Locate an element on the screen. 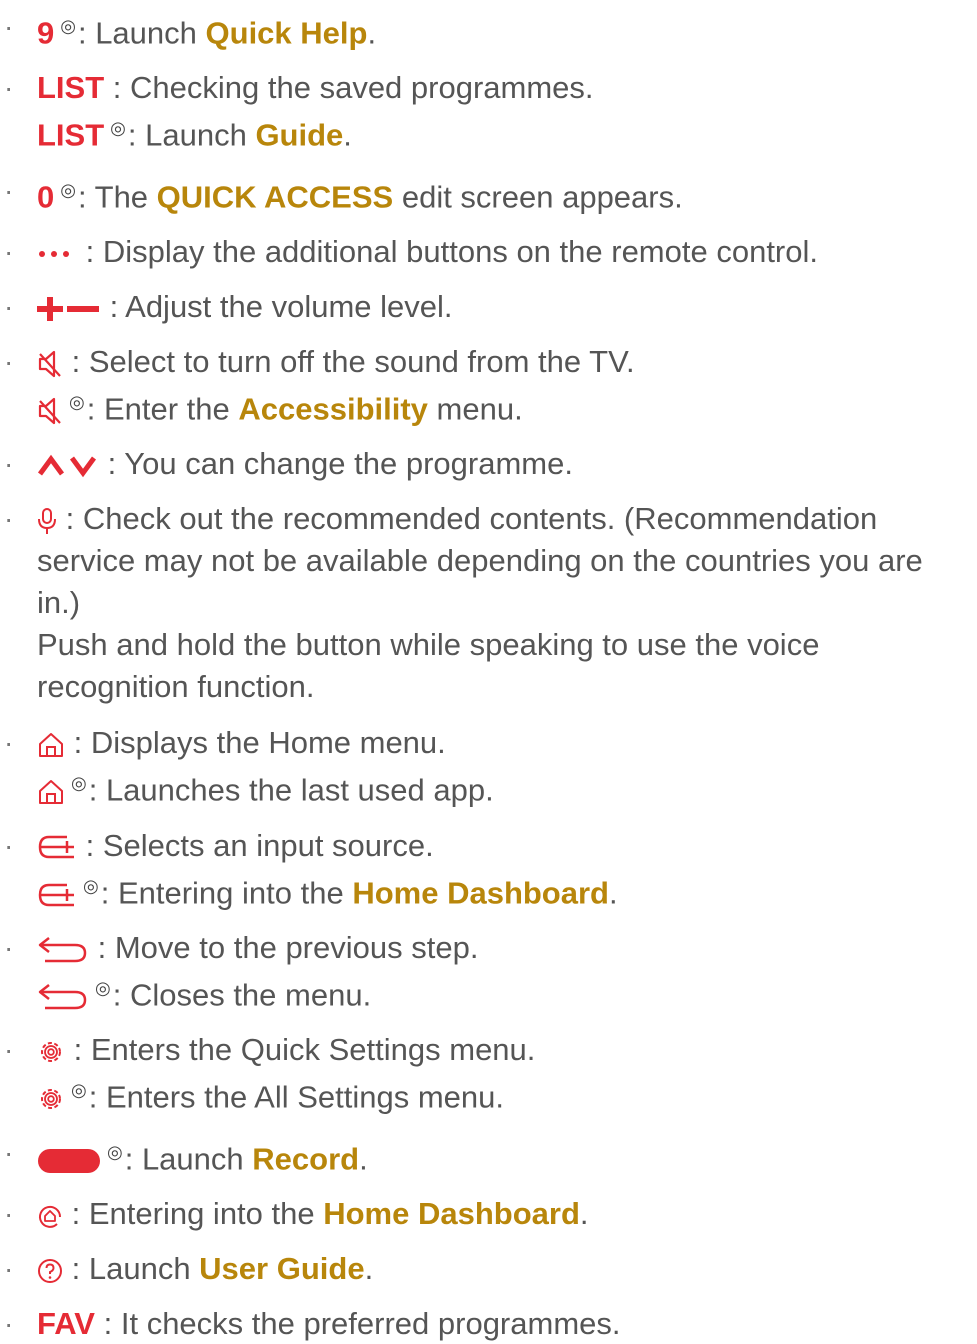  key-list-label-long: LIST is located at coordinates (71, 135).